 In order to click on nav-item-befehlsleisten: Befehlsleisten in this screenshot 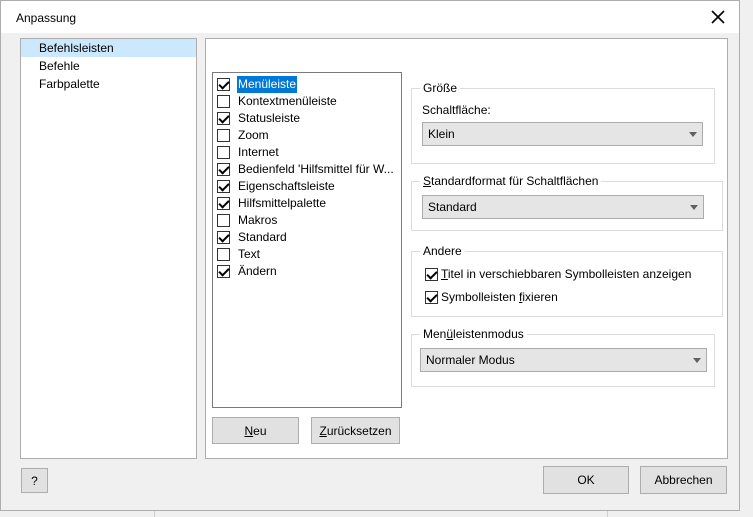, I will do `click(108, 48)`.